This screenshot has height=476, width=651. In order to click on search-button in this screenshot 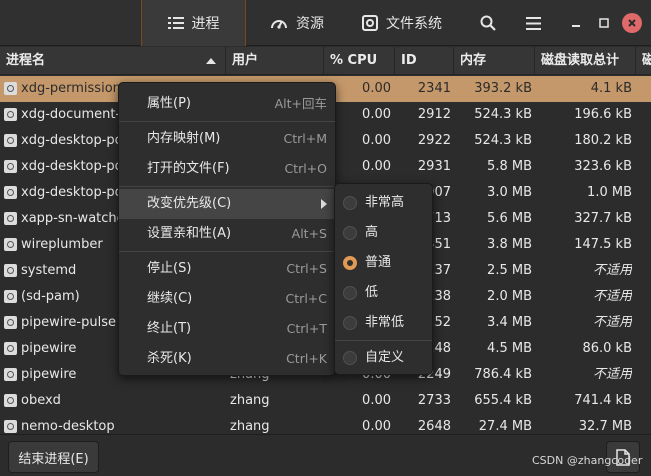, I will do `click(488, 23)`.